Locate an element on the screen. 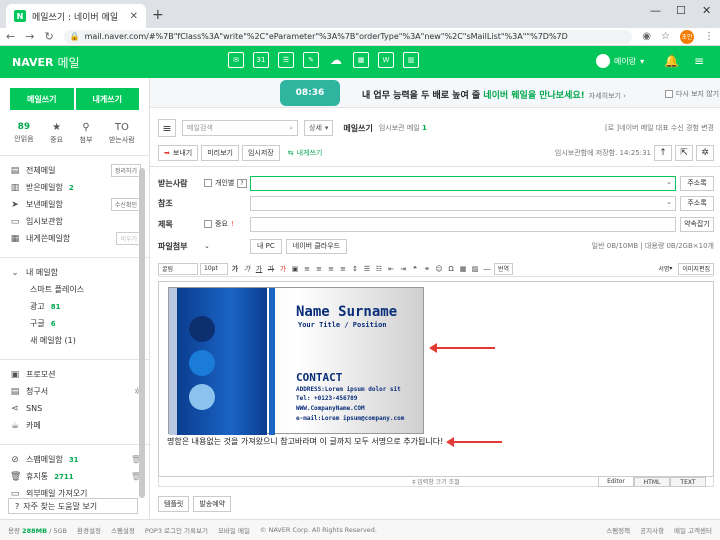 The image size is (720, 540). sidebar-item-cafe: ☕ 카페 is located at coordinates (74, 425).